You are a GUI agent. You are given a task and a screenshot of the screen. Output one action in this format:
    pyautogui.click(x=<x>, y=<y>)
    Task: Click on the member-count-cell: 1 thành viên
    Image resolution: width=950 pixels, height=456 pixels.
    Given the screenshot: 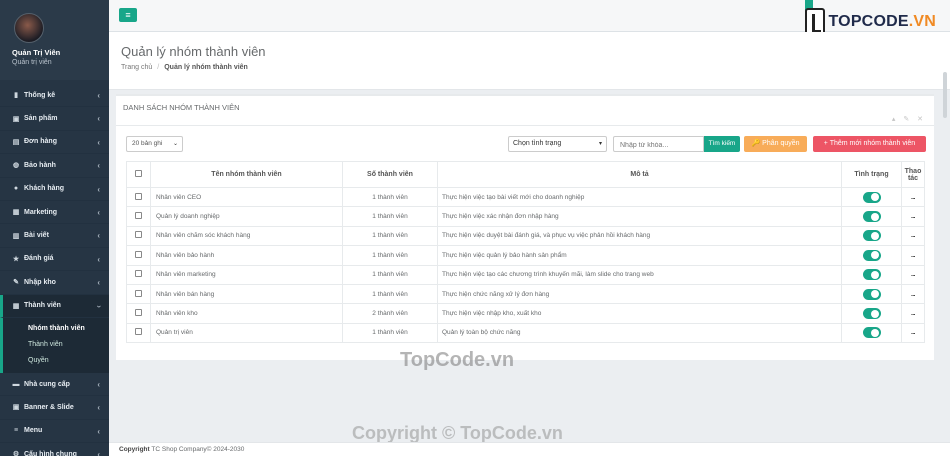 What is the action you would take?
    pyautogui.click(x=390, y=236)
    